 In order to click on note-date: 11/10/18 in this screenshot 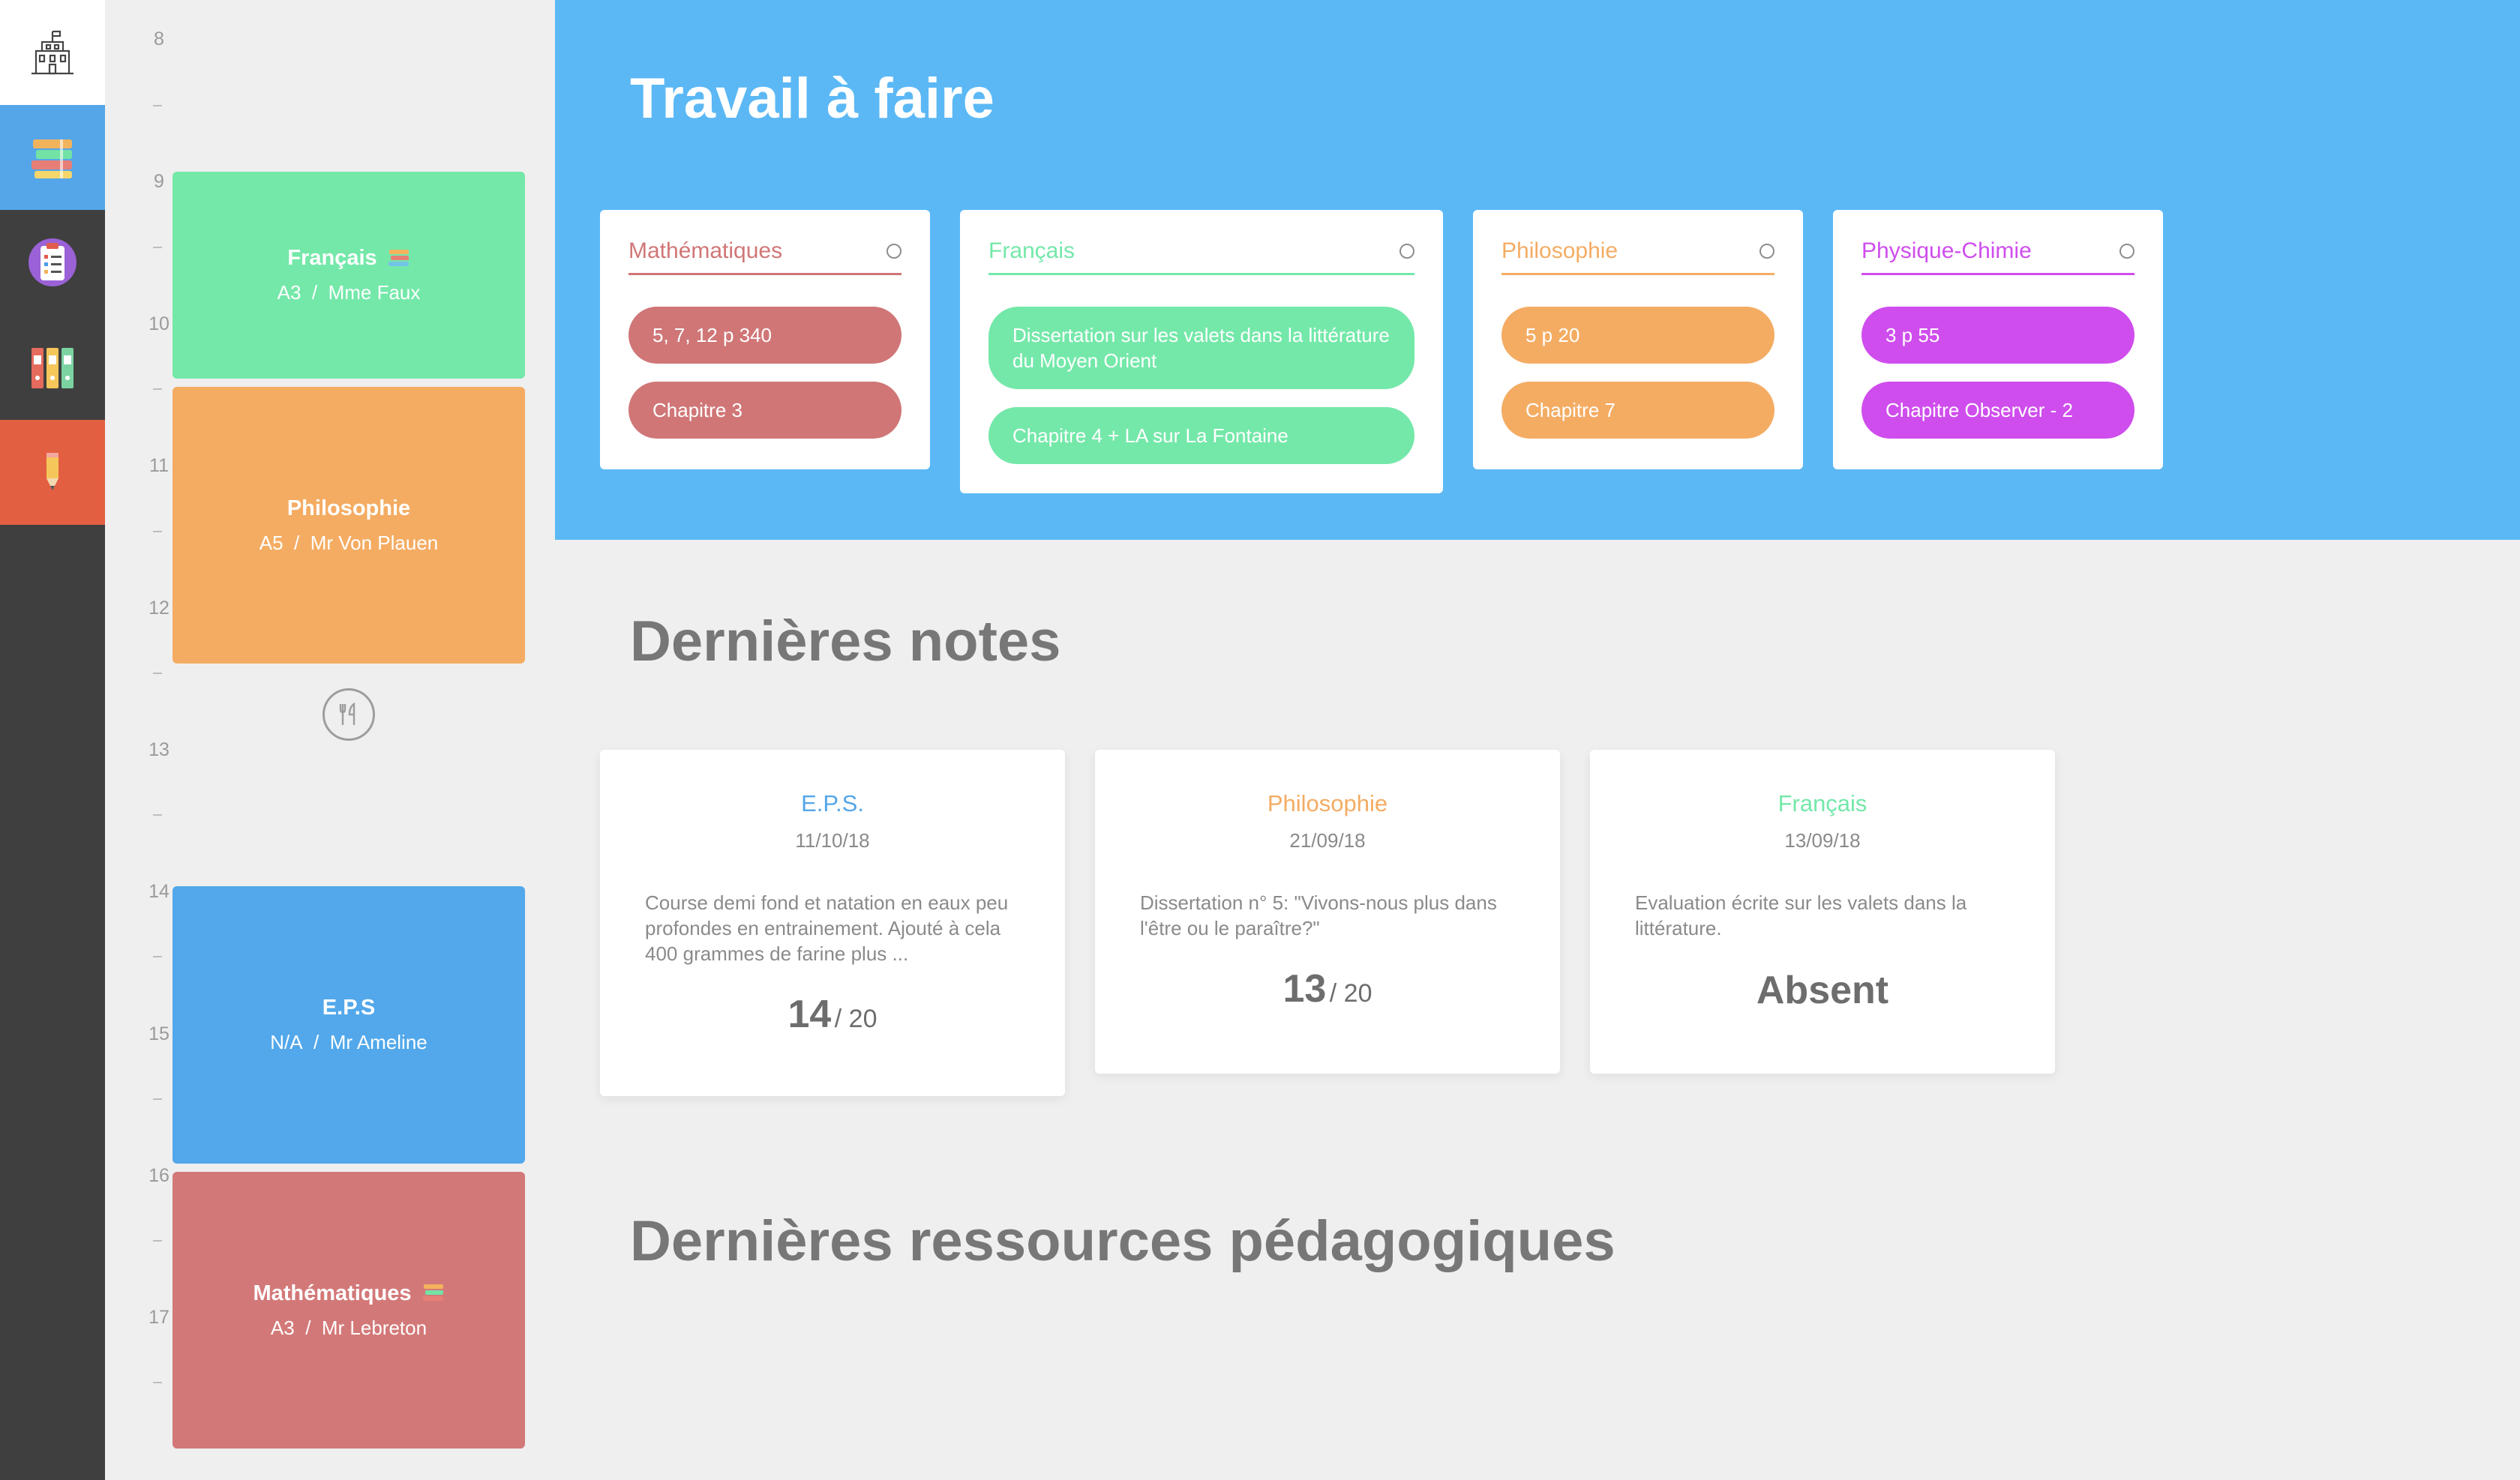, I will do `click(832, 840)`.